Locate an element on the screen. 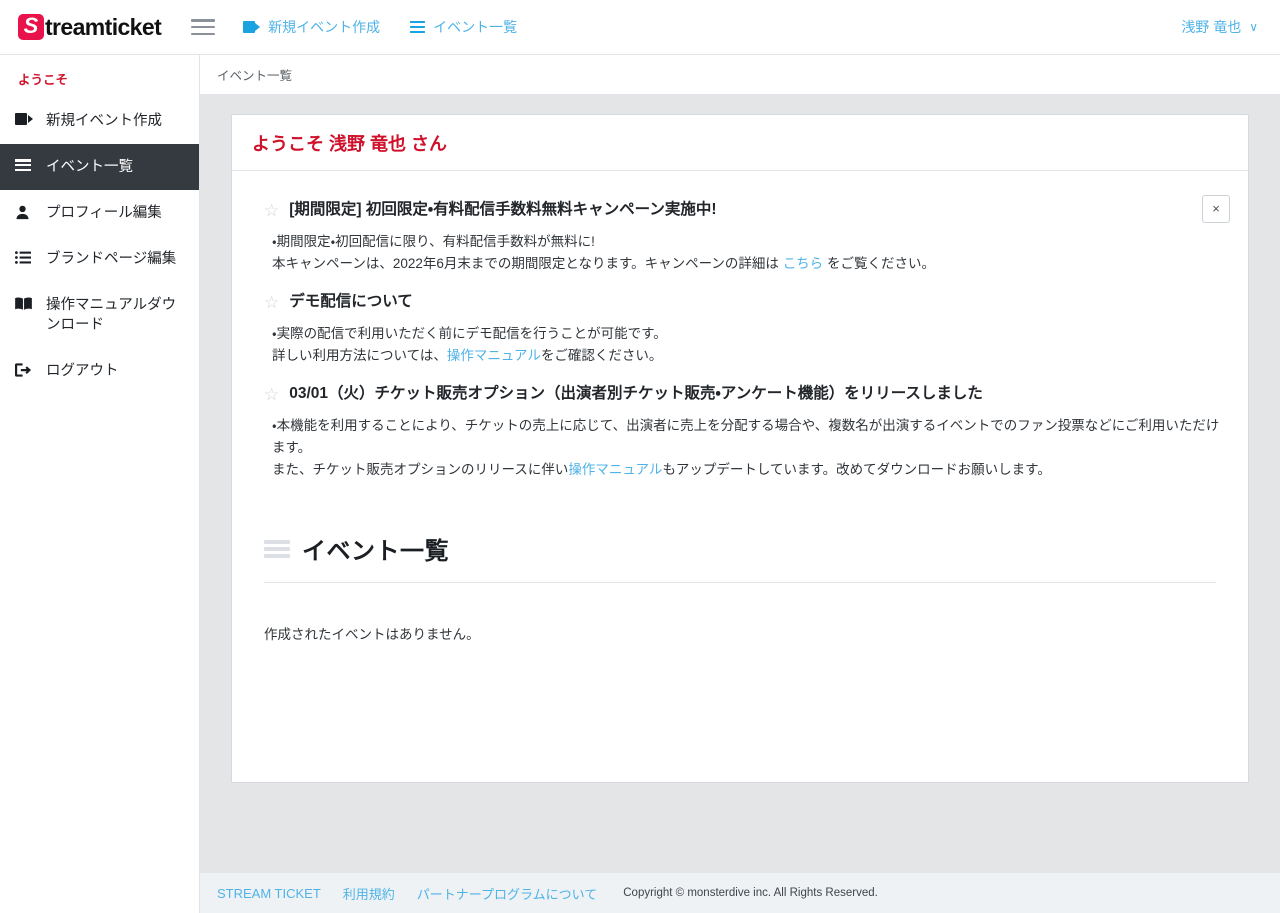 The width and height of the screenshot is (1280, 913). logout-icon-svg is located at coordinates (23, 370).